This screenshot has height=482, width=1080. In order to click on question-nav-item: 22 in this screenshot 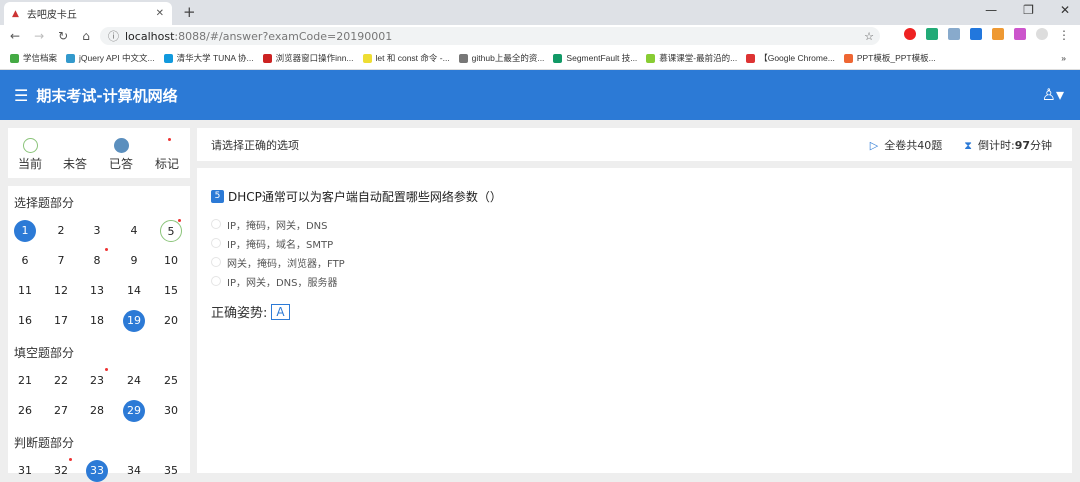, I will do `click(61, 381)`.